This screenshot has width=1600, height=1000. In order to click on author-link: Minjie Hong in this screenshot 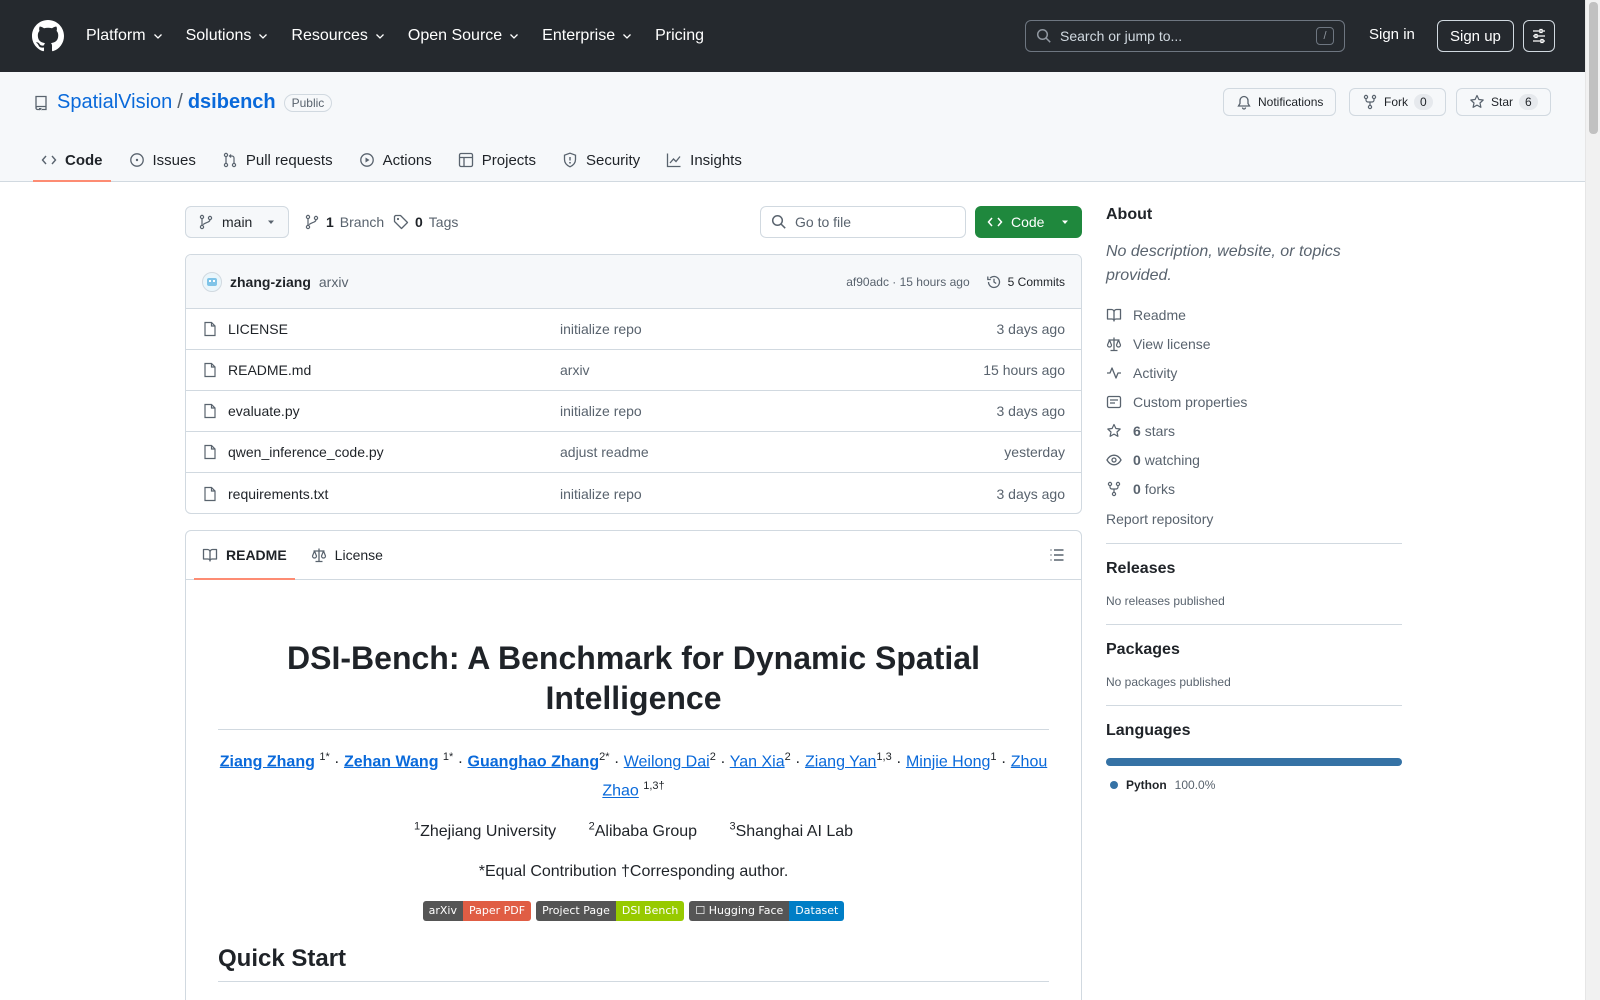, I will do `click(948, 761)`.